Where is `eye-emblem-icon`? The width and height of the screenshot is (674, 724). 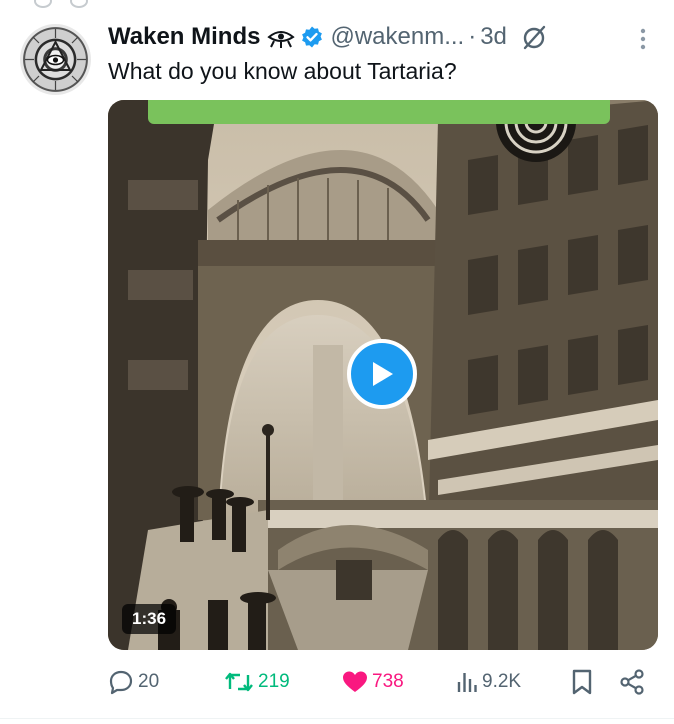
eye-emblem-icon is located at coordinates (55, 59).